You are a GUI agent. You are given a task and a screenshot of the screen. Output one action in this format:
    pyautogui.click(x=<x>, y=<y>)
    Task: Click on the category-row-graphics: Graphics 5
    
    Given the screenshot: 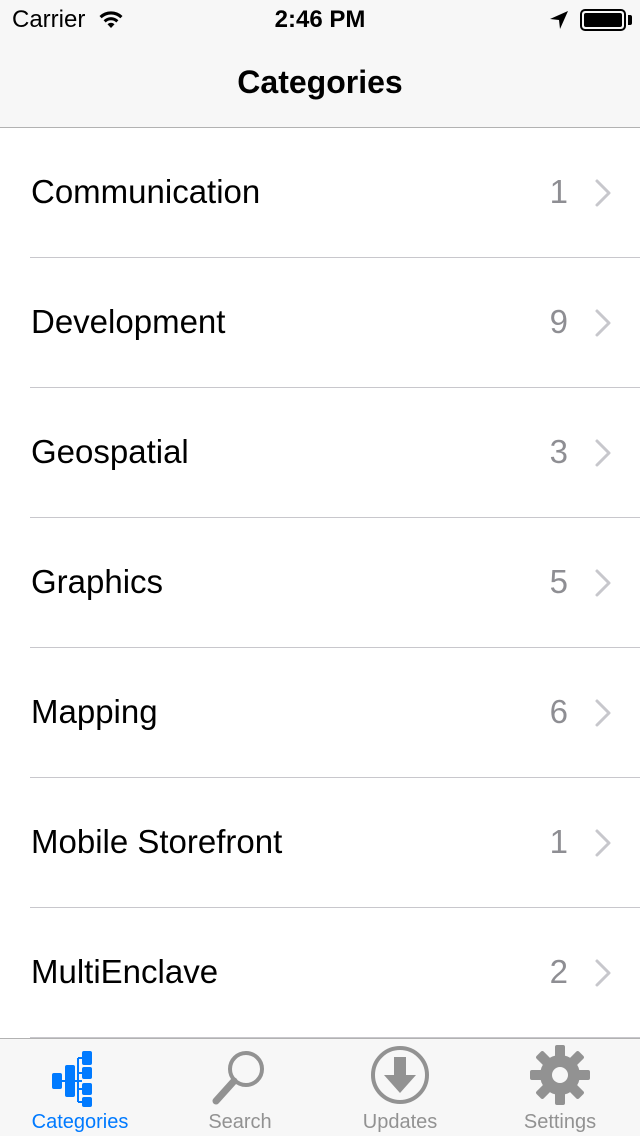 What is the action you would take?
    pyautogui.click(x=320, y=583)
    